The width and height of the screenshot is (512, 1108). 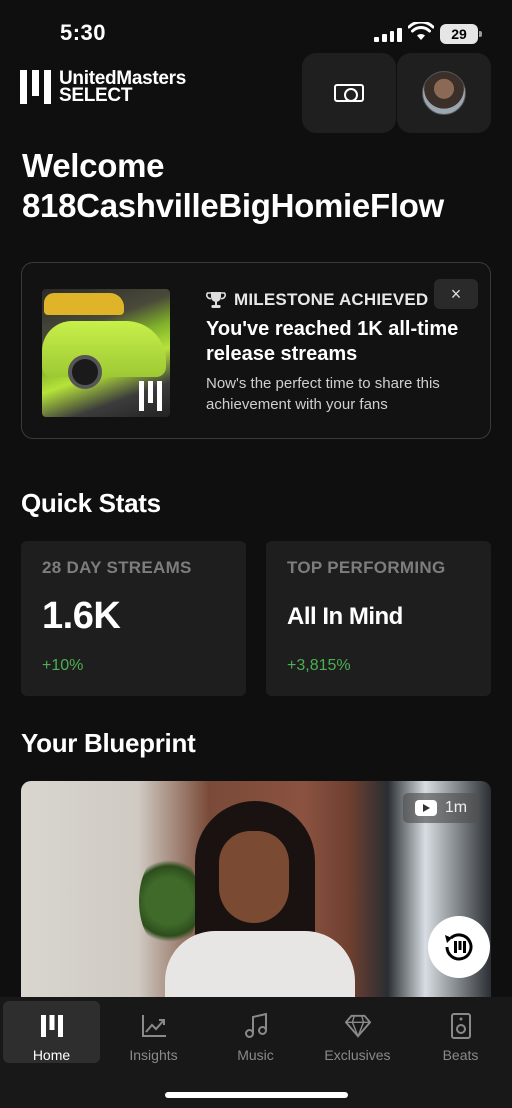 What do you see at coordinates (460, 1055) in the screenshot?
I see `tab-label: Beats` at bounding box center [460, 1055].